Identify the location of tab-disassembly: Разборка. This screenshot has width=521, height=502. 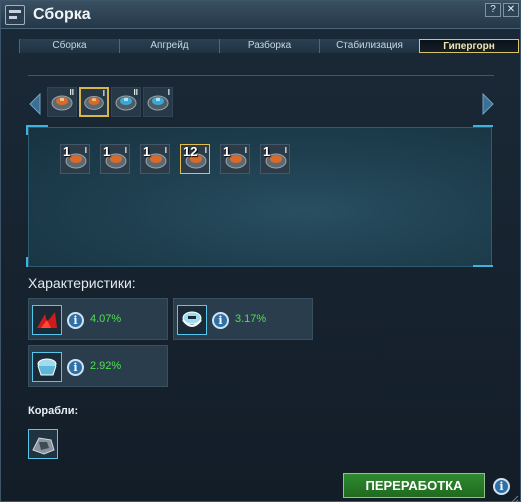
(269, 46).